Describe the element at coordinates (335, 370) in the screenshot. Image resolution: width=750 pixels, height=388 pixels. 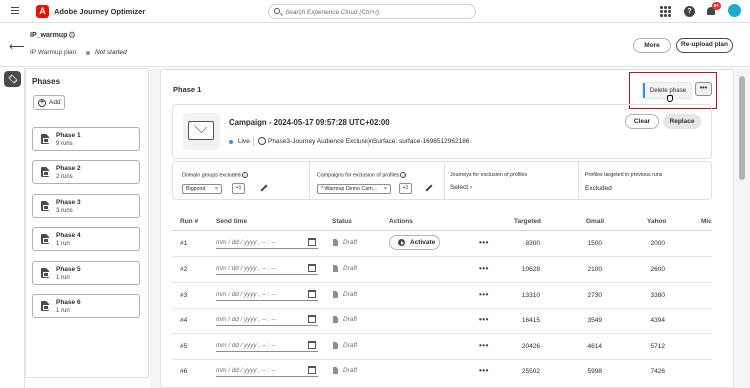
I see `draft-icon` at that location.